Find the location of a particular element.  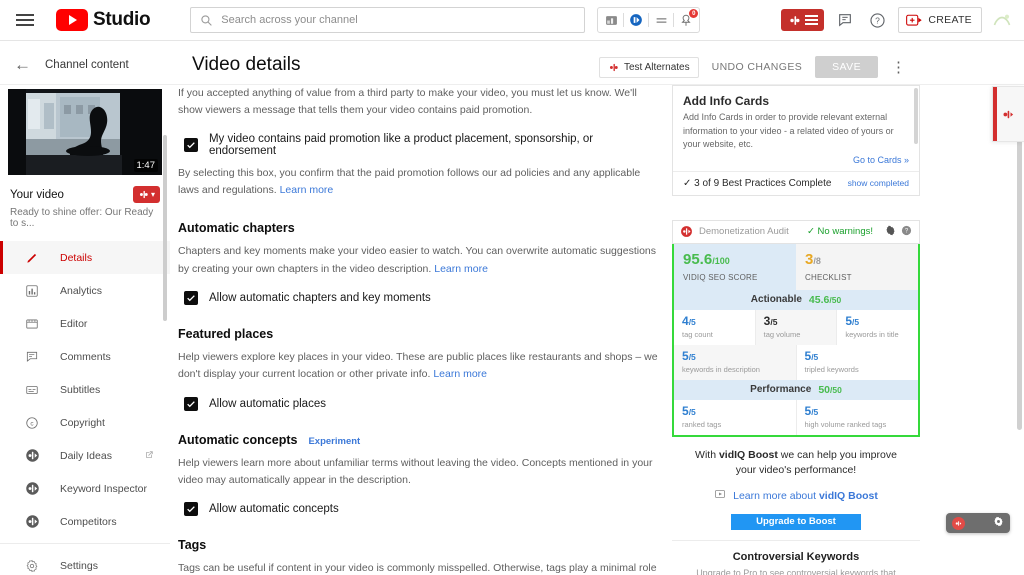

metric-label: high volume ranked tags is located at coordinates (845, 424).